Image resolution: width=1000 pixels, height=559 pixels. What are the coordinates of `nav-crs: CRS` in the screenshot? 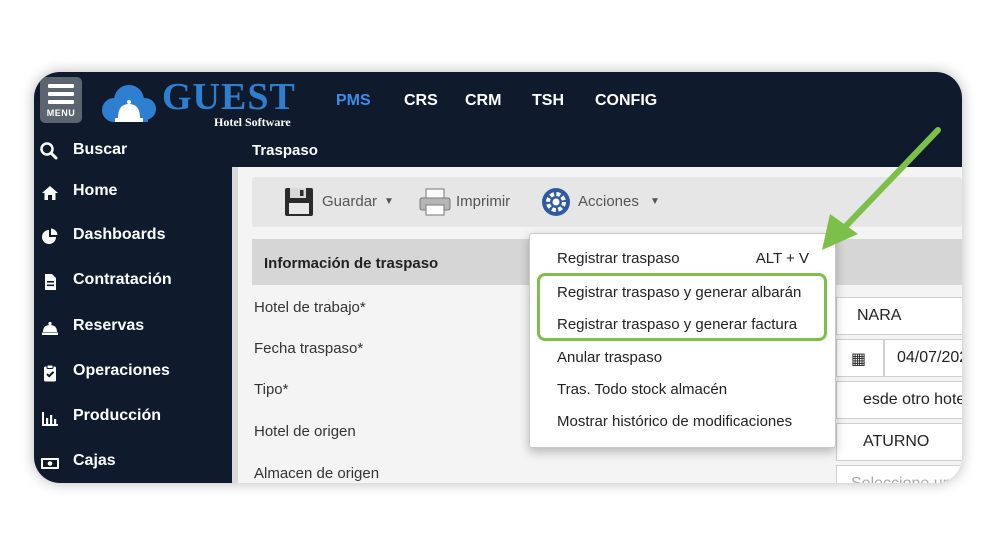 It's located at (421, 101).